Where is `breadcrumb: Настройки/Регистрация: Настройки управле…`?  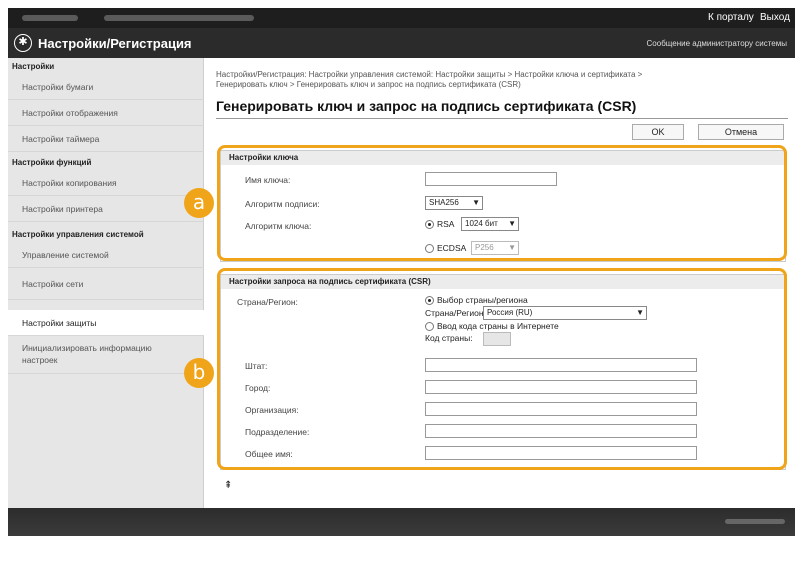
breadcrumb: Настройки/Регистрация: Настройки управле… is located at coordinates (501, 80).